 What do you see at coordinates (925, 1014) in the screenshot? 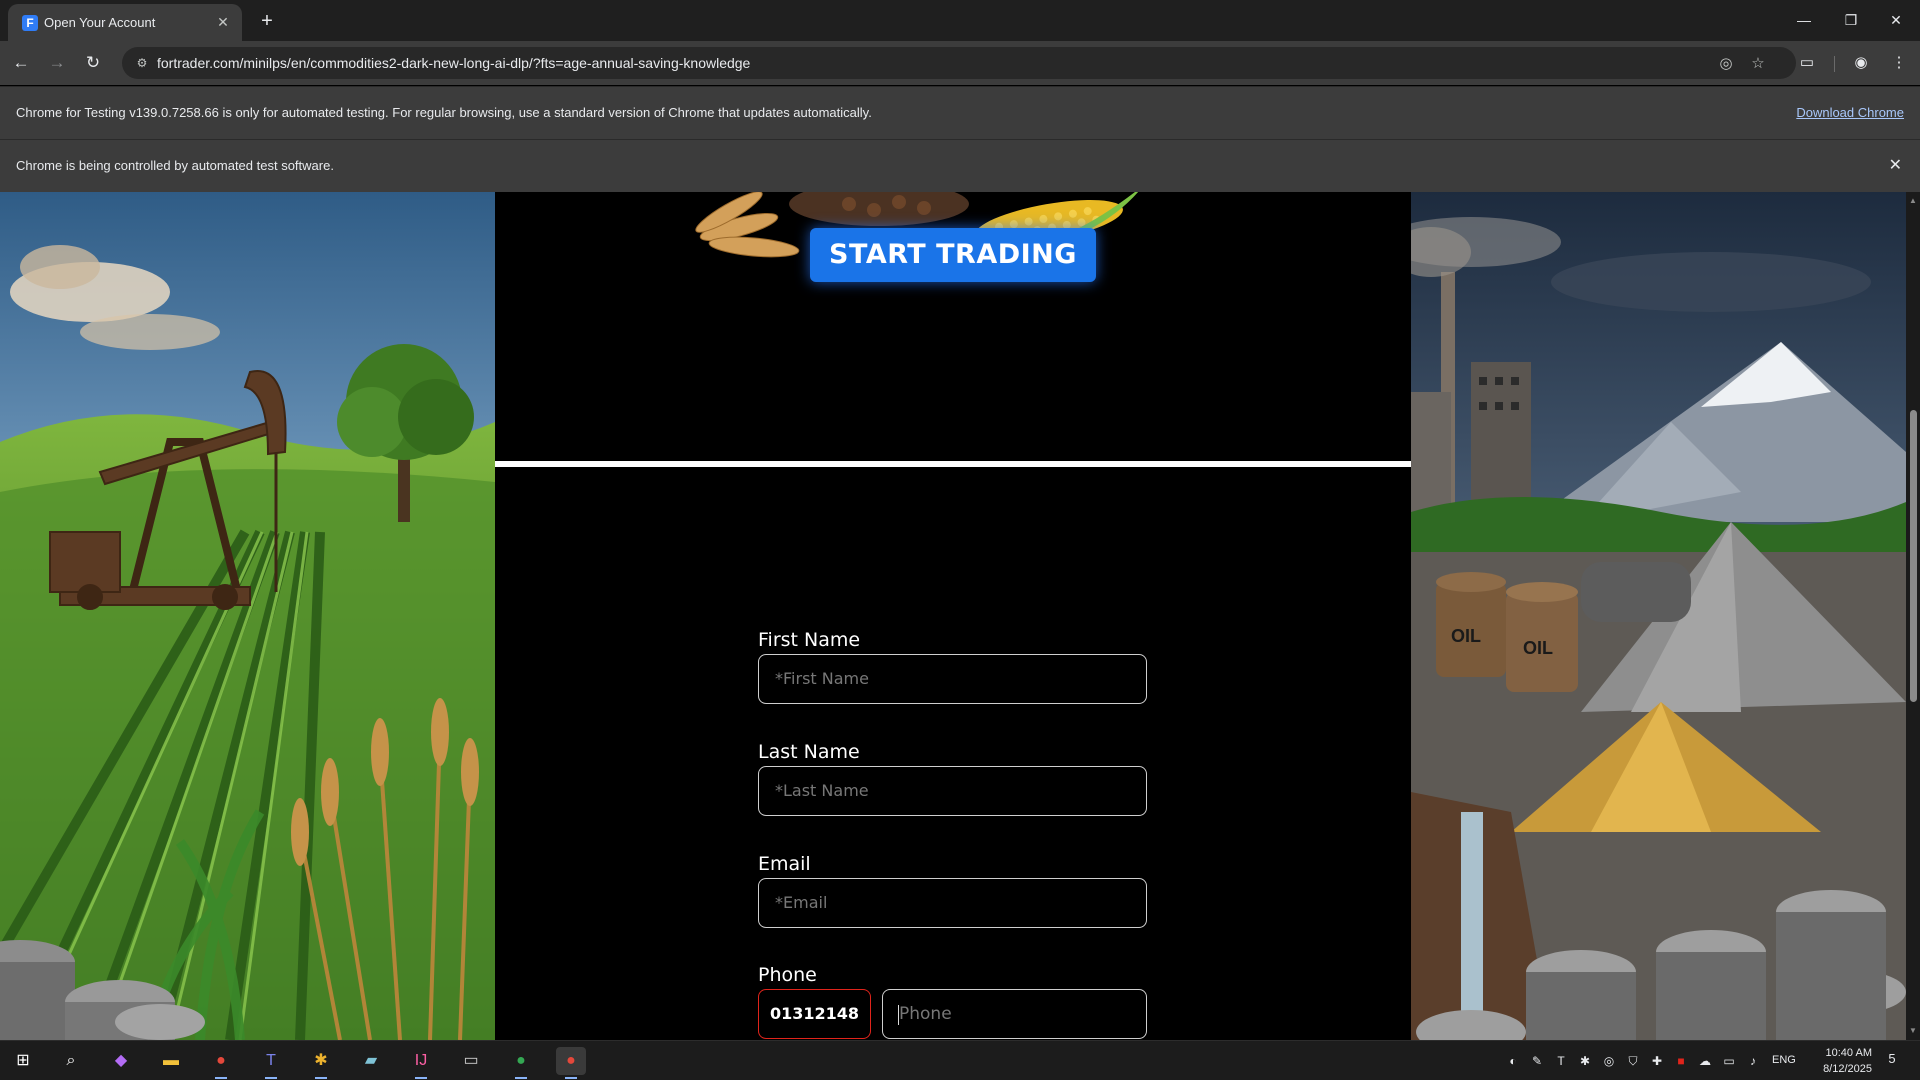
I see `phone-placeholder: Phone` at bounding box center [925, 1014].